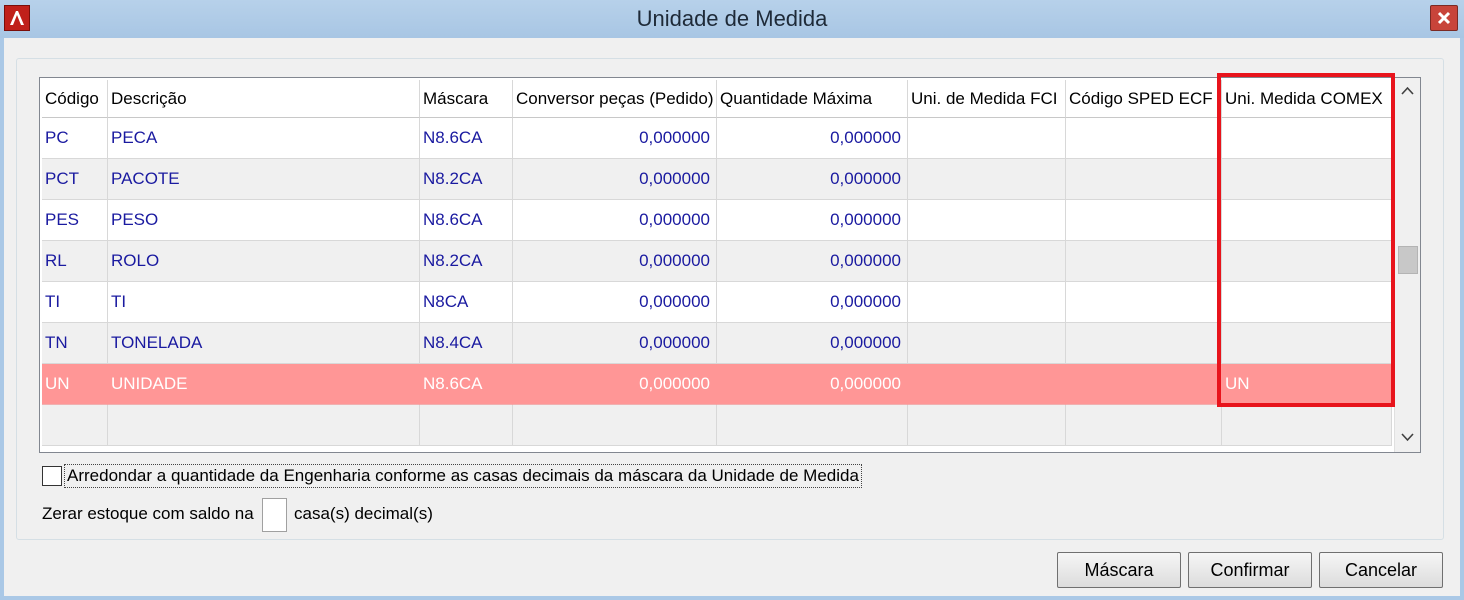 This screenshot has width=1464, height=600. Describe the element at coordinates (1307, 99) in the screenshot. I see `column-header-uni-medida-comex: Uni. Medida COMEX` at that location.